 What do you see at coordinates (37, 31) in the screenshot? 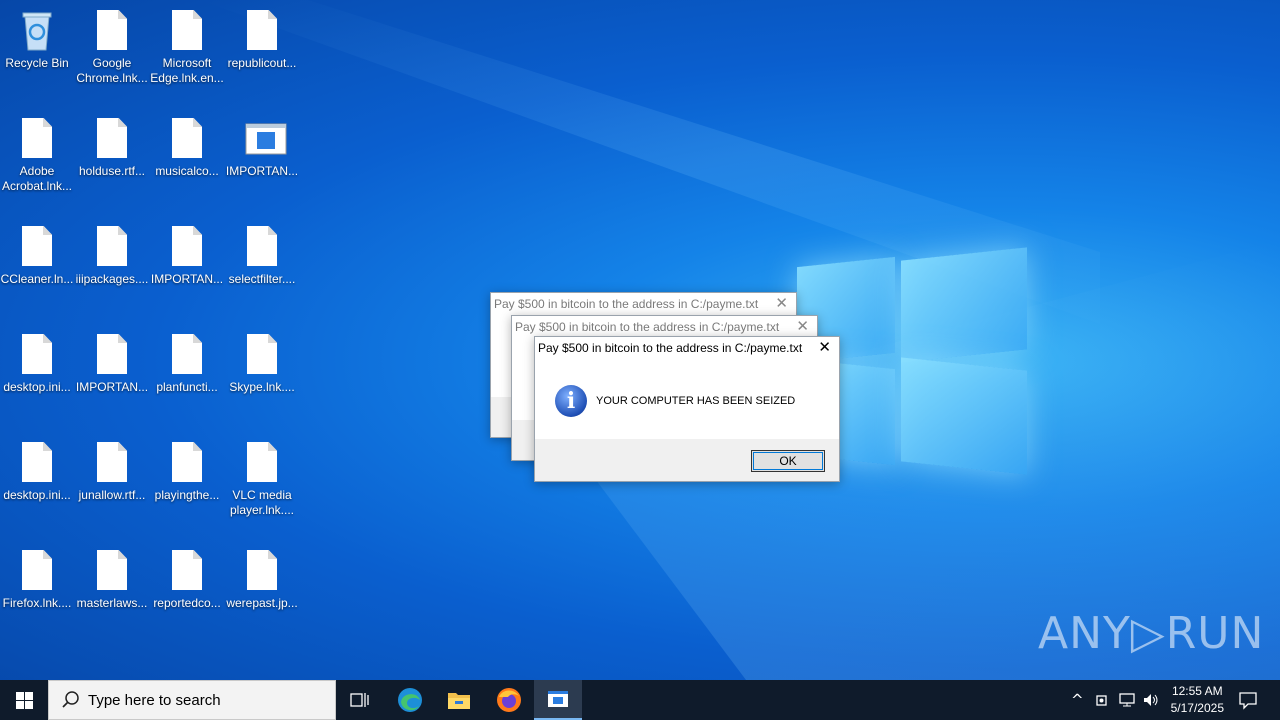
I see `recycle-bin-icon` at bounding box center [37, 31].